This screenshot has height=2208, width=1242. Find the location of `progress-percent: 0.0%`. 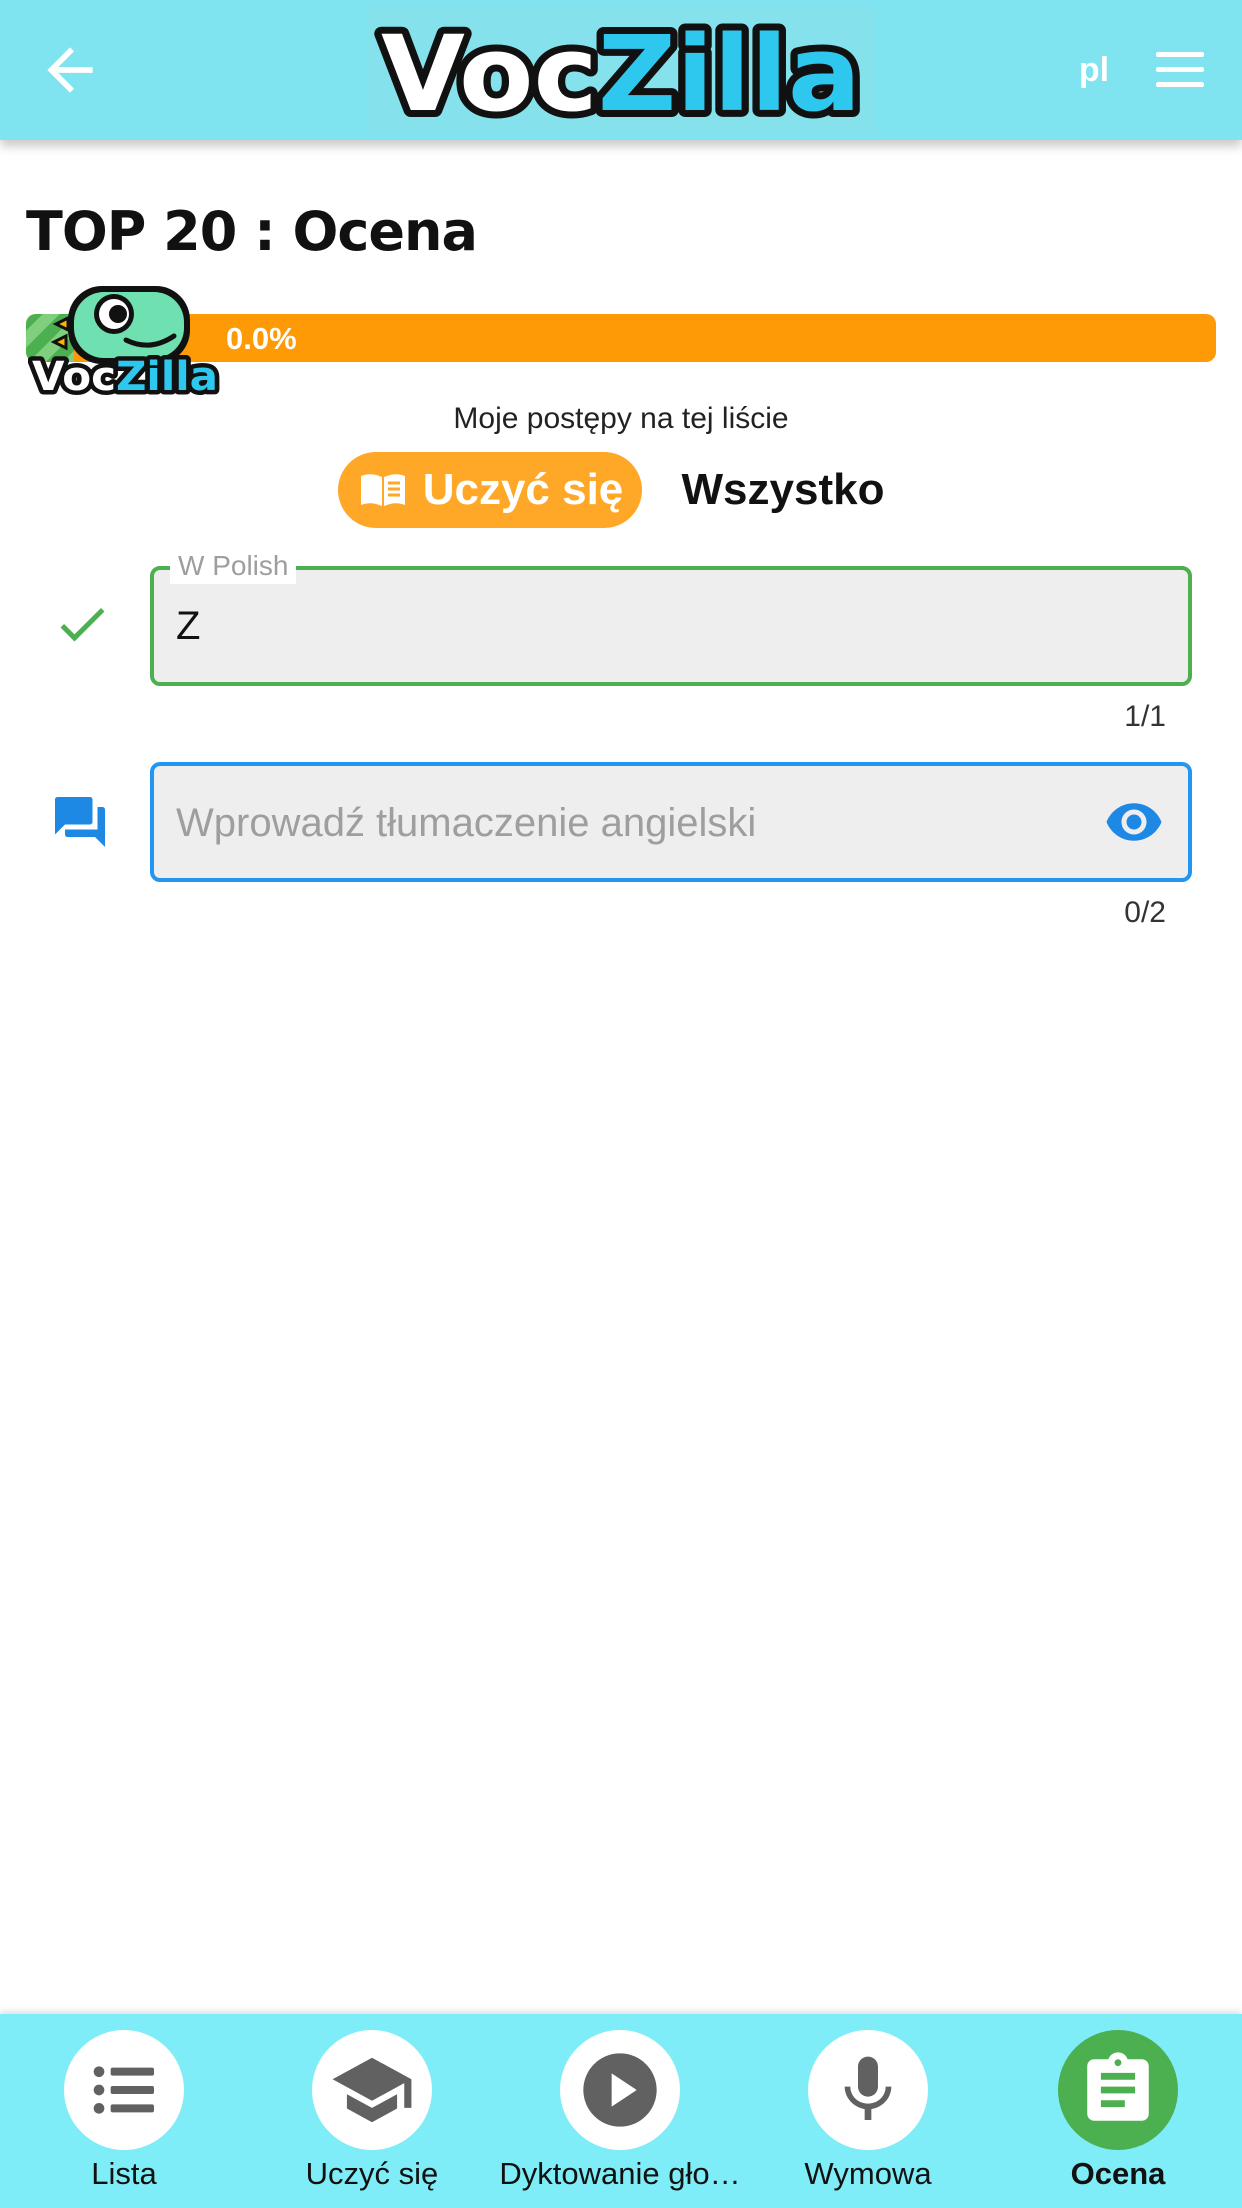

progress-percent: 0.0% is located at coordinates (261, 338).